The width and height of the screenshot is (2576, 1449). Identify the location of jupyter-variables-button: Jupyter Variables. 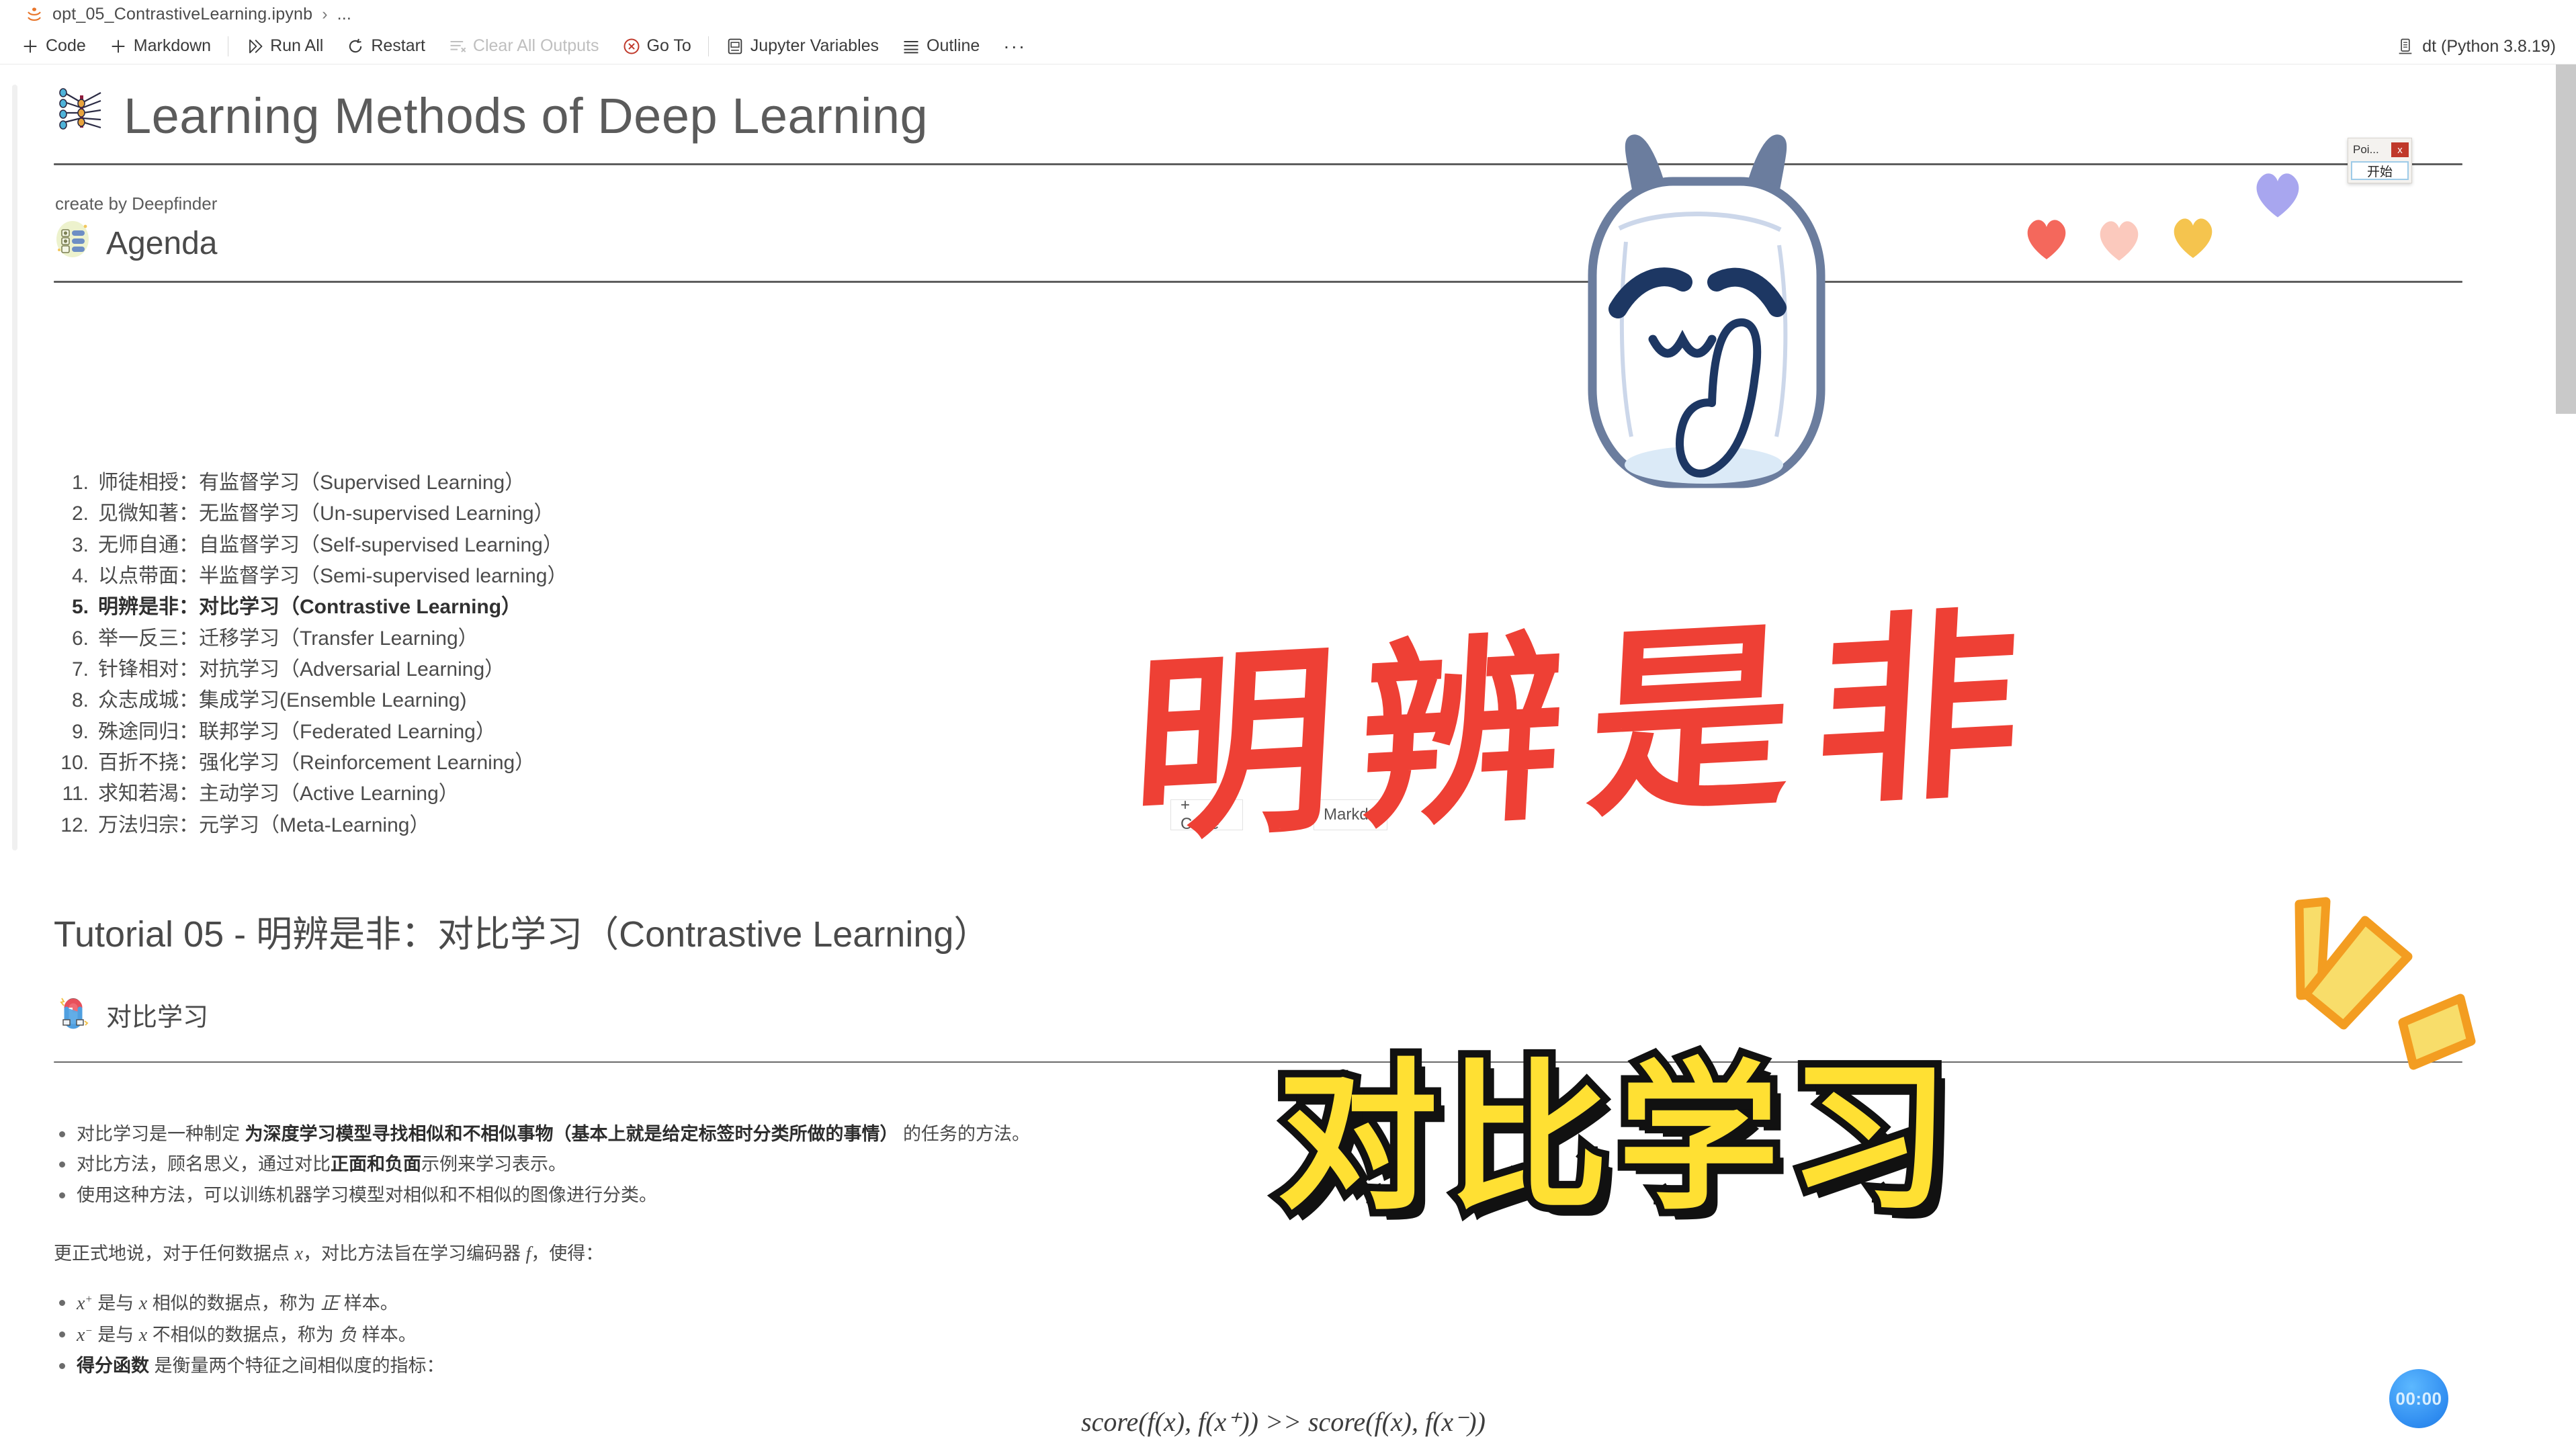
(802, 47).